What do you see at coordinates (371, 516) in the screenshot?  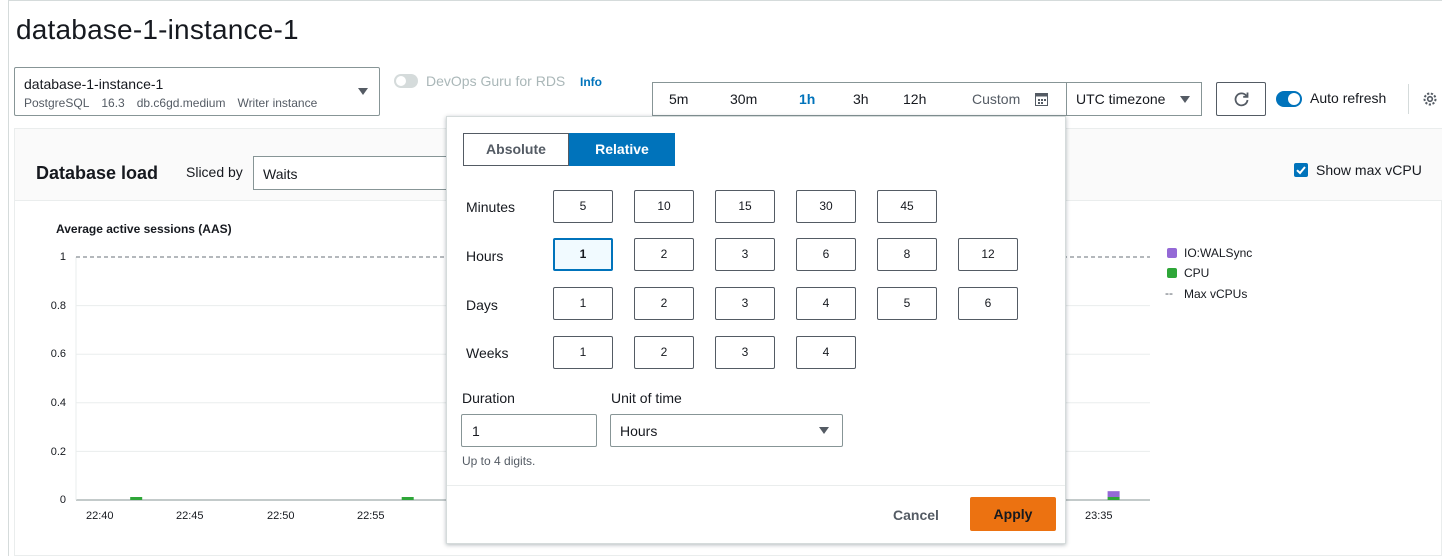 I see `x-tick-label: 22:55` at bounding box center [371, 516].